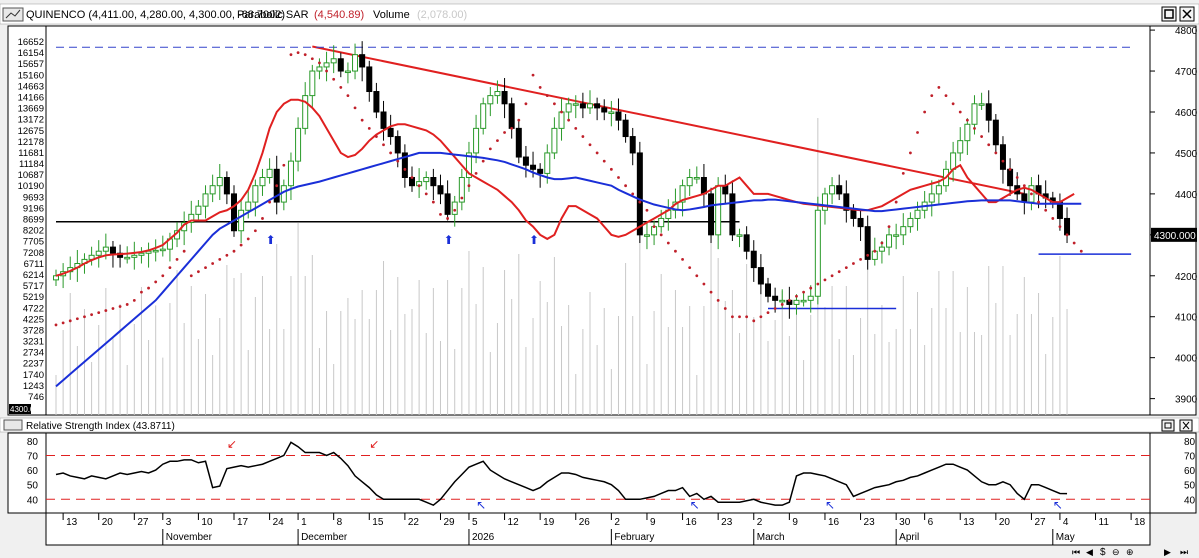  I want to click on magnify-plus-icon: ⊕, so click(1130, 552).